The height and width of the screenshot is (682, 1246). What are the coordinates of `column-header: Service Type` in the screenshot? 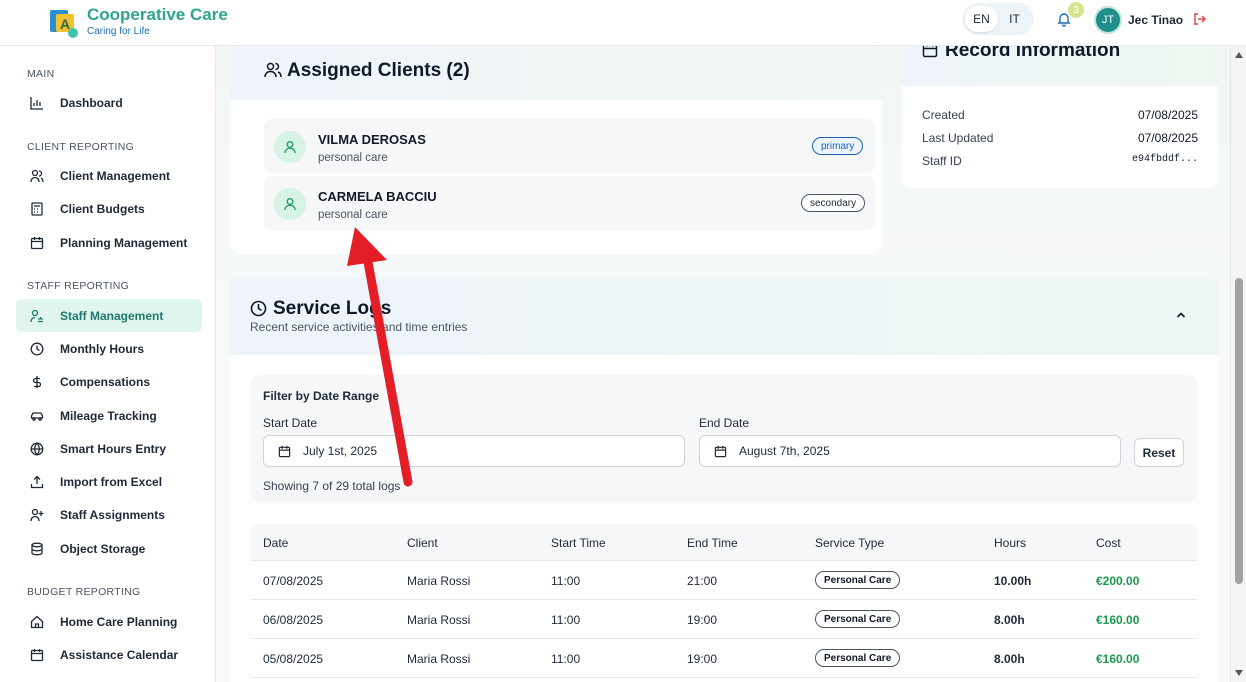 It's located at (849, 543).